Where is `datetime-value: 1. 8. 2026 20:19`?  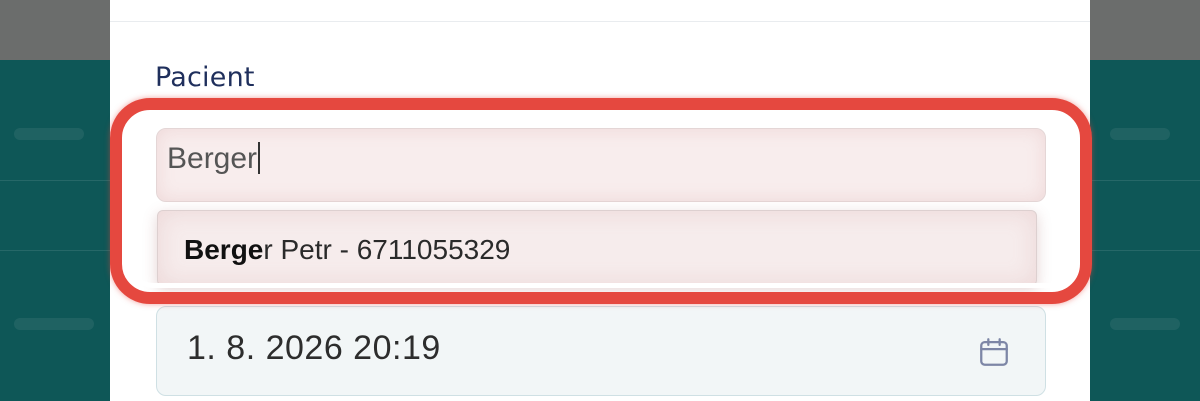 datetime-value: 1. 8. 2026 20:19 is located at coordinates (314, 348).